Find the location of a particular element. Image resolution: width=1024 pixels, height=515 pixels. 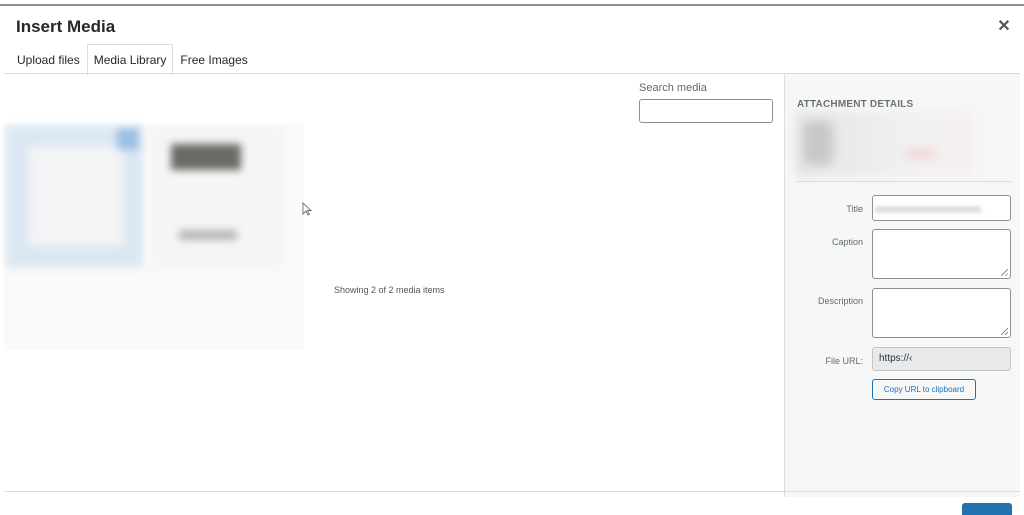

file-url-label: File URL: is located at coordinates (844, 361).